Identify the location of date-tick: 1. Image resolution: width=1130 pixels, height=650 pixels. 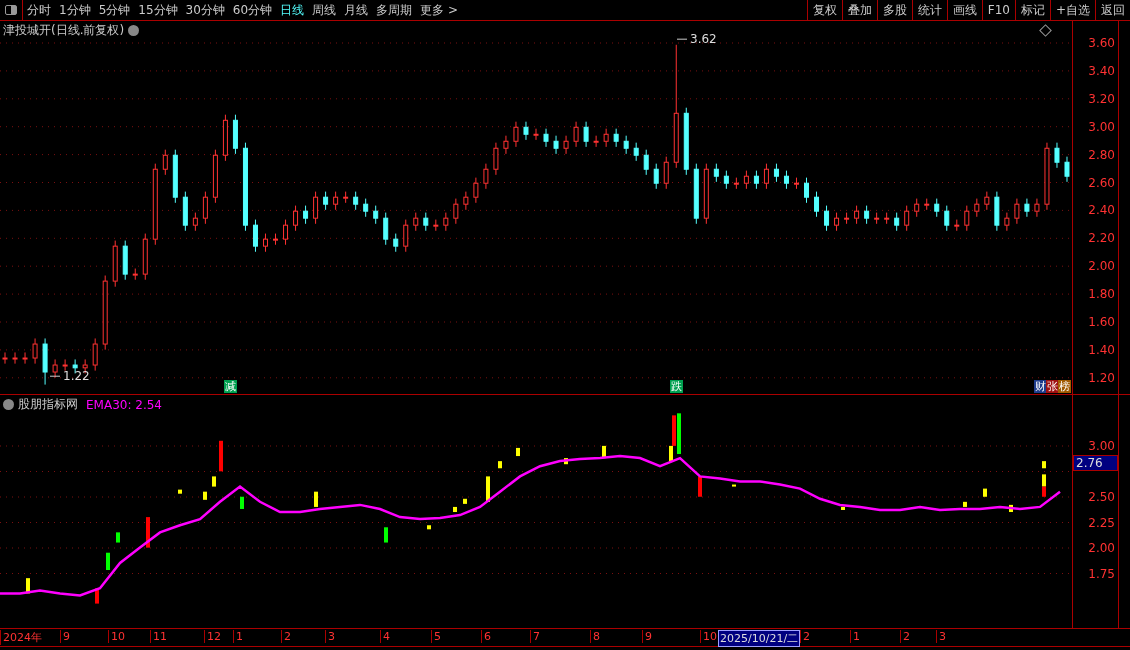
(855, 636).